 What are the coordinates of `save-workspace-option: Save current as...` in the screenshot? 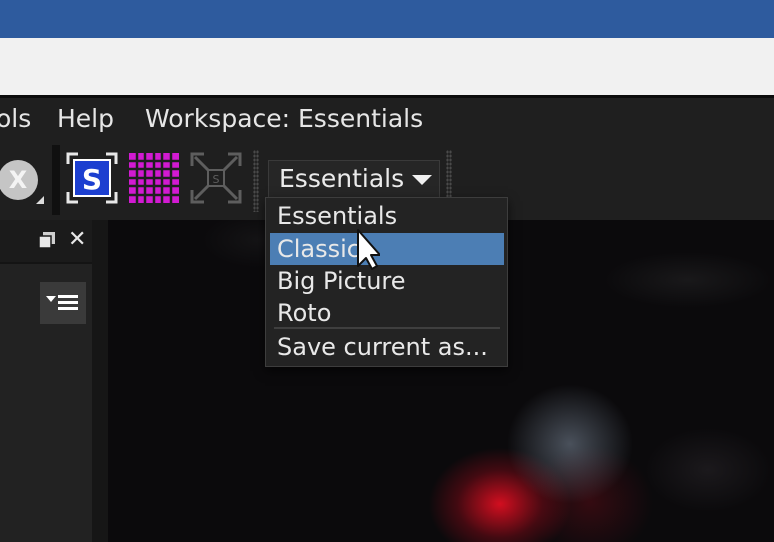 It's located at (387, 347).